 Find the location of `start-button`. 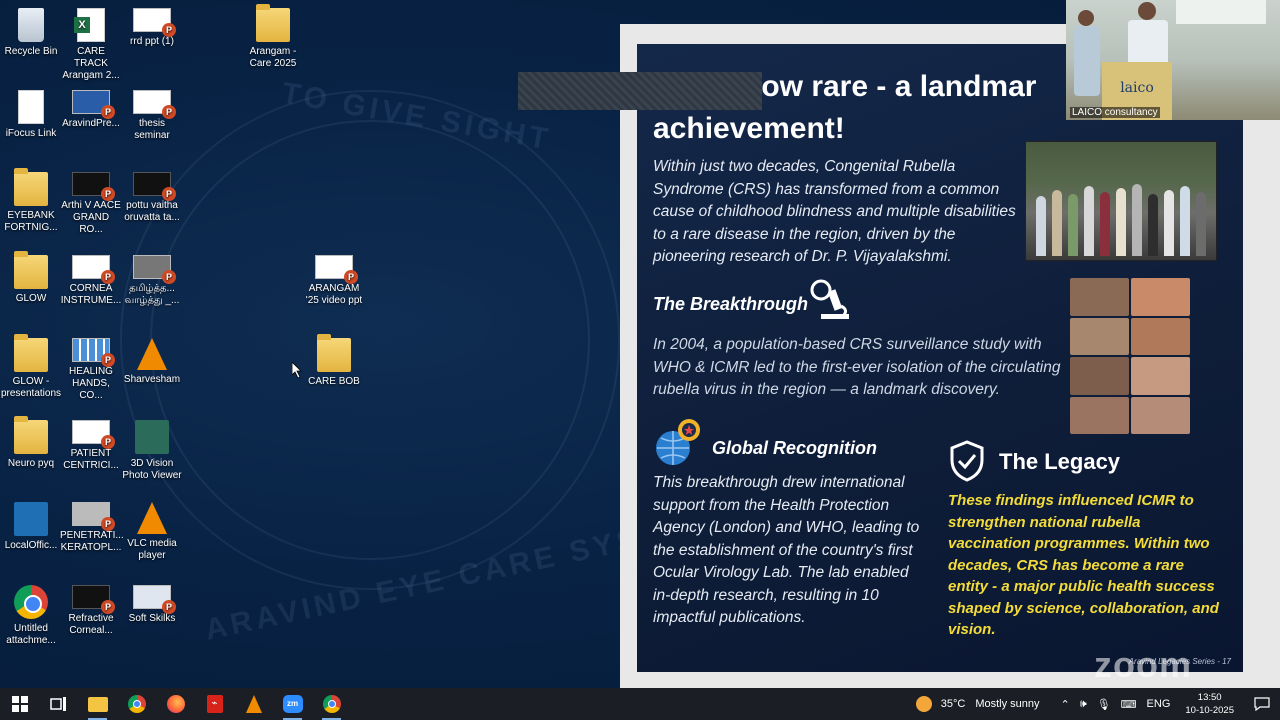

start-button is located at coordinates (19, 704).